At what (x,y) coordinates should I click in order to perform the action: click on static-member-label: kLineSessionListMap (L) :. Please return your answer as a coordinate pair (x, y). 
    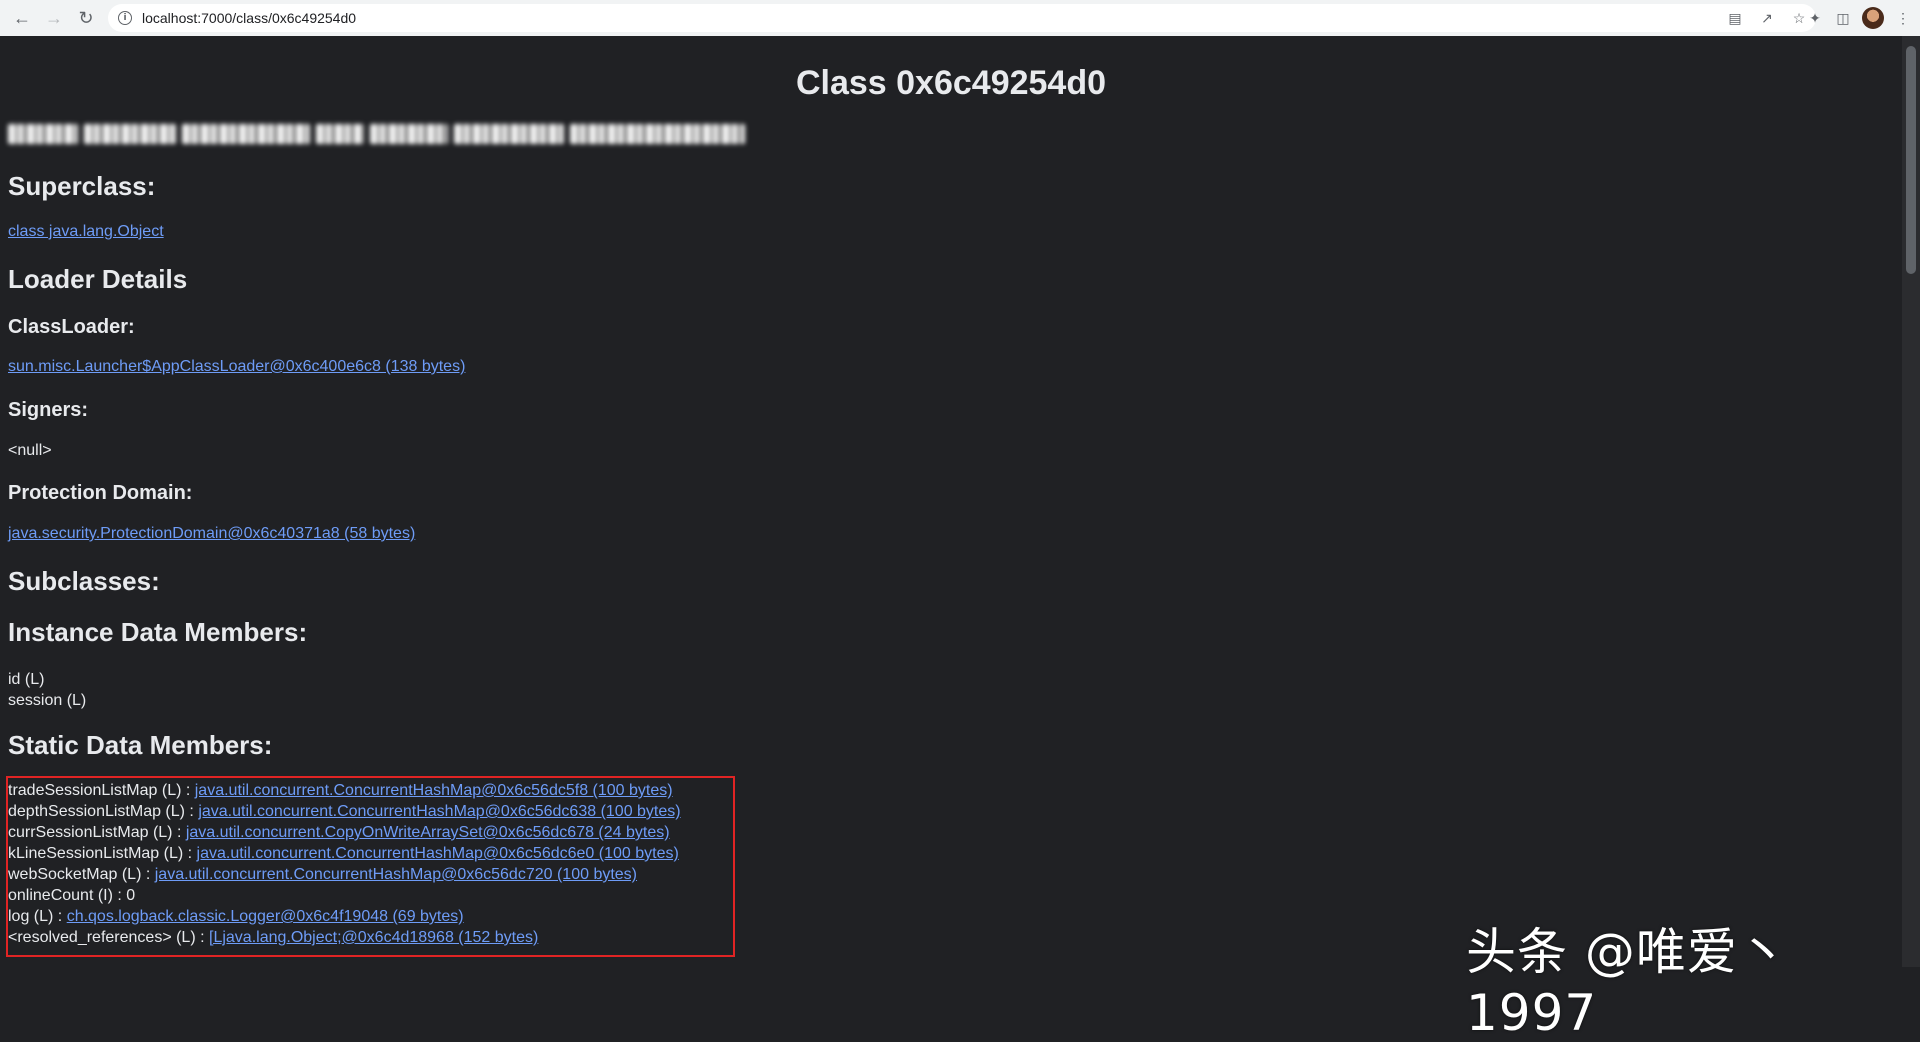
    Looking at the image, I should click on (102, 853).